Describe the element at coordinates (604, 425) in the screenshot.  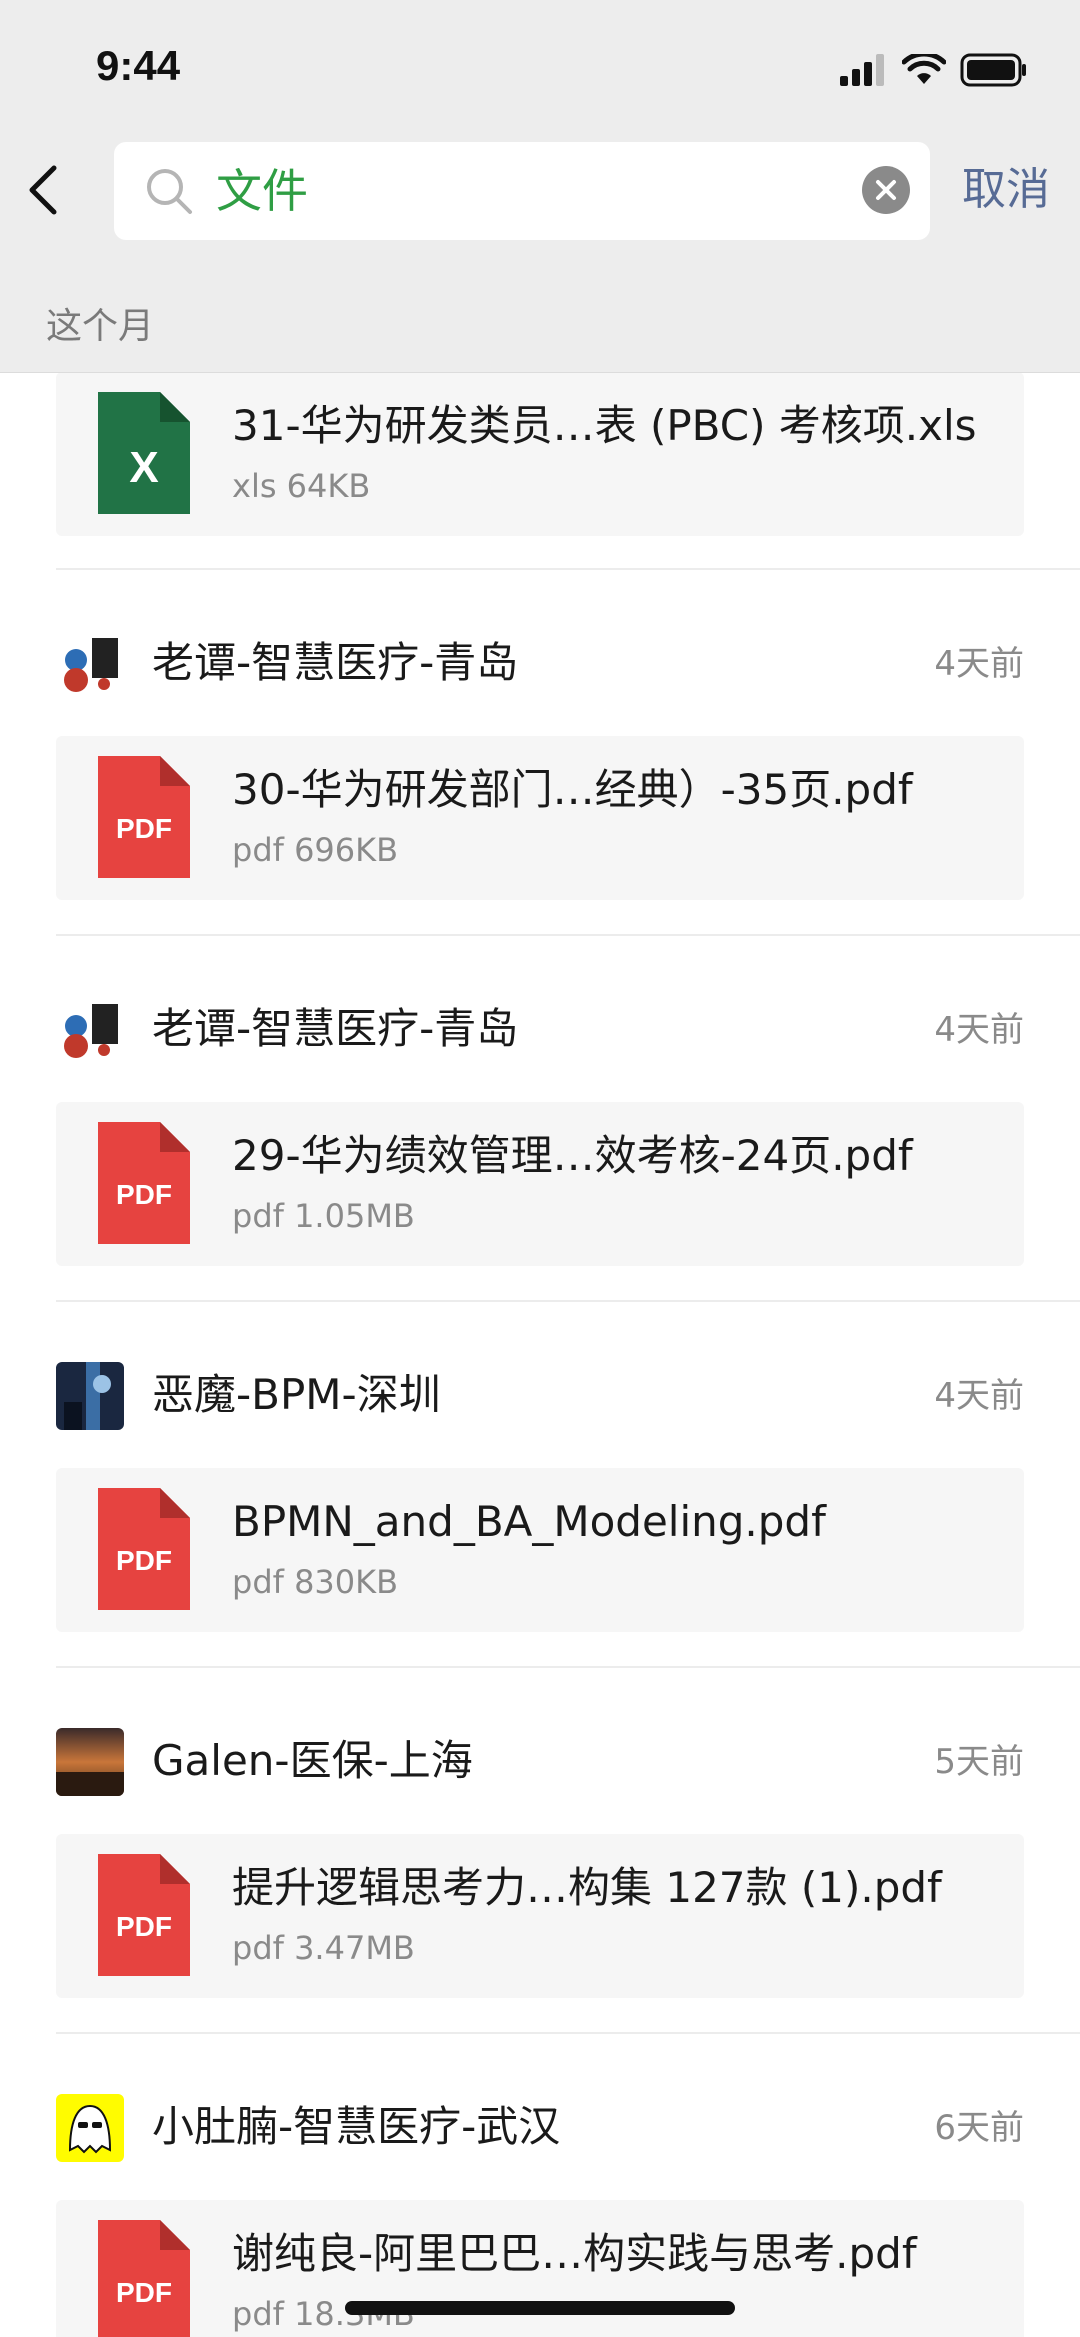
I see `file-name: 31-华为研发类员…表 (PBC) 考核项.xls` at that location.